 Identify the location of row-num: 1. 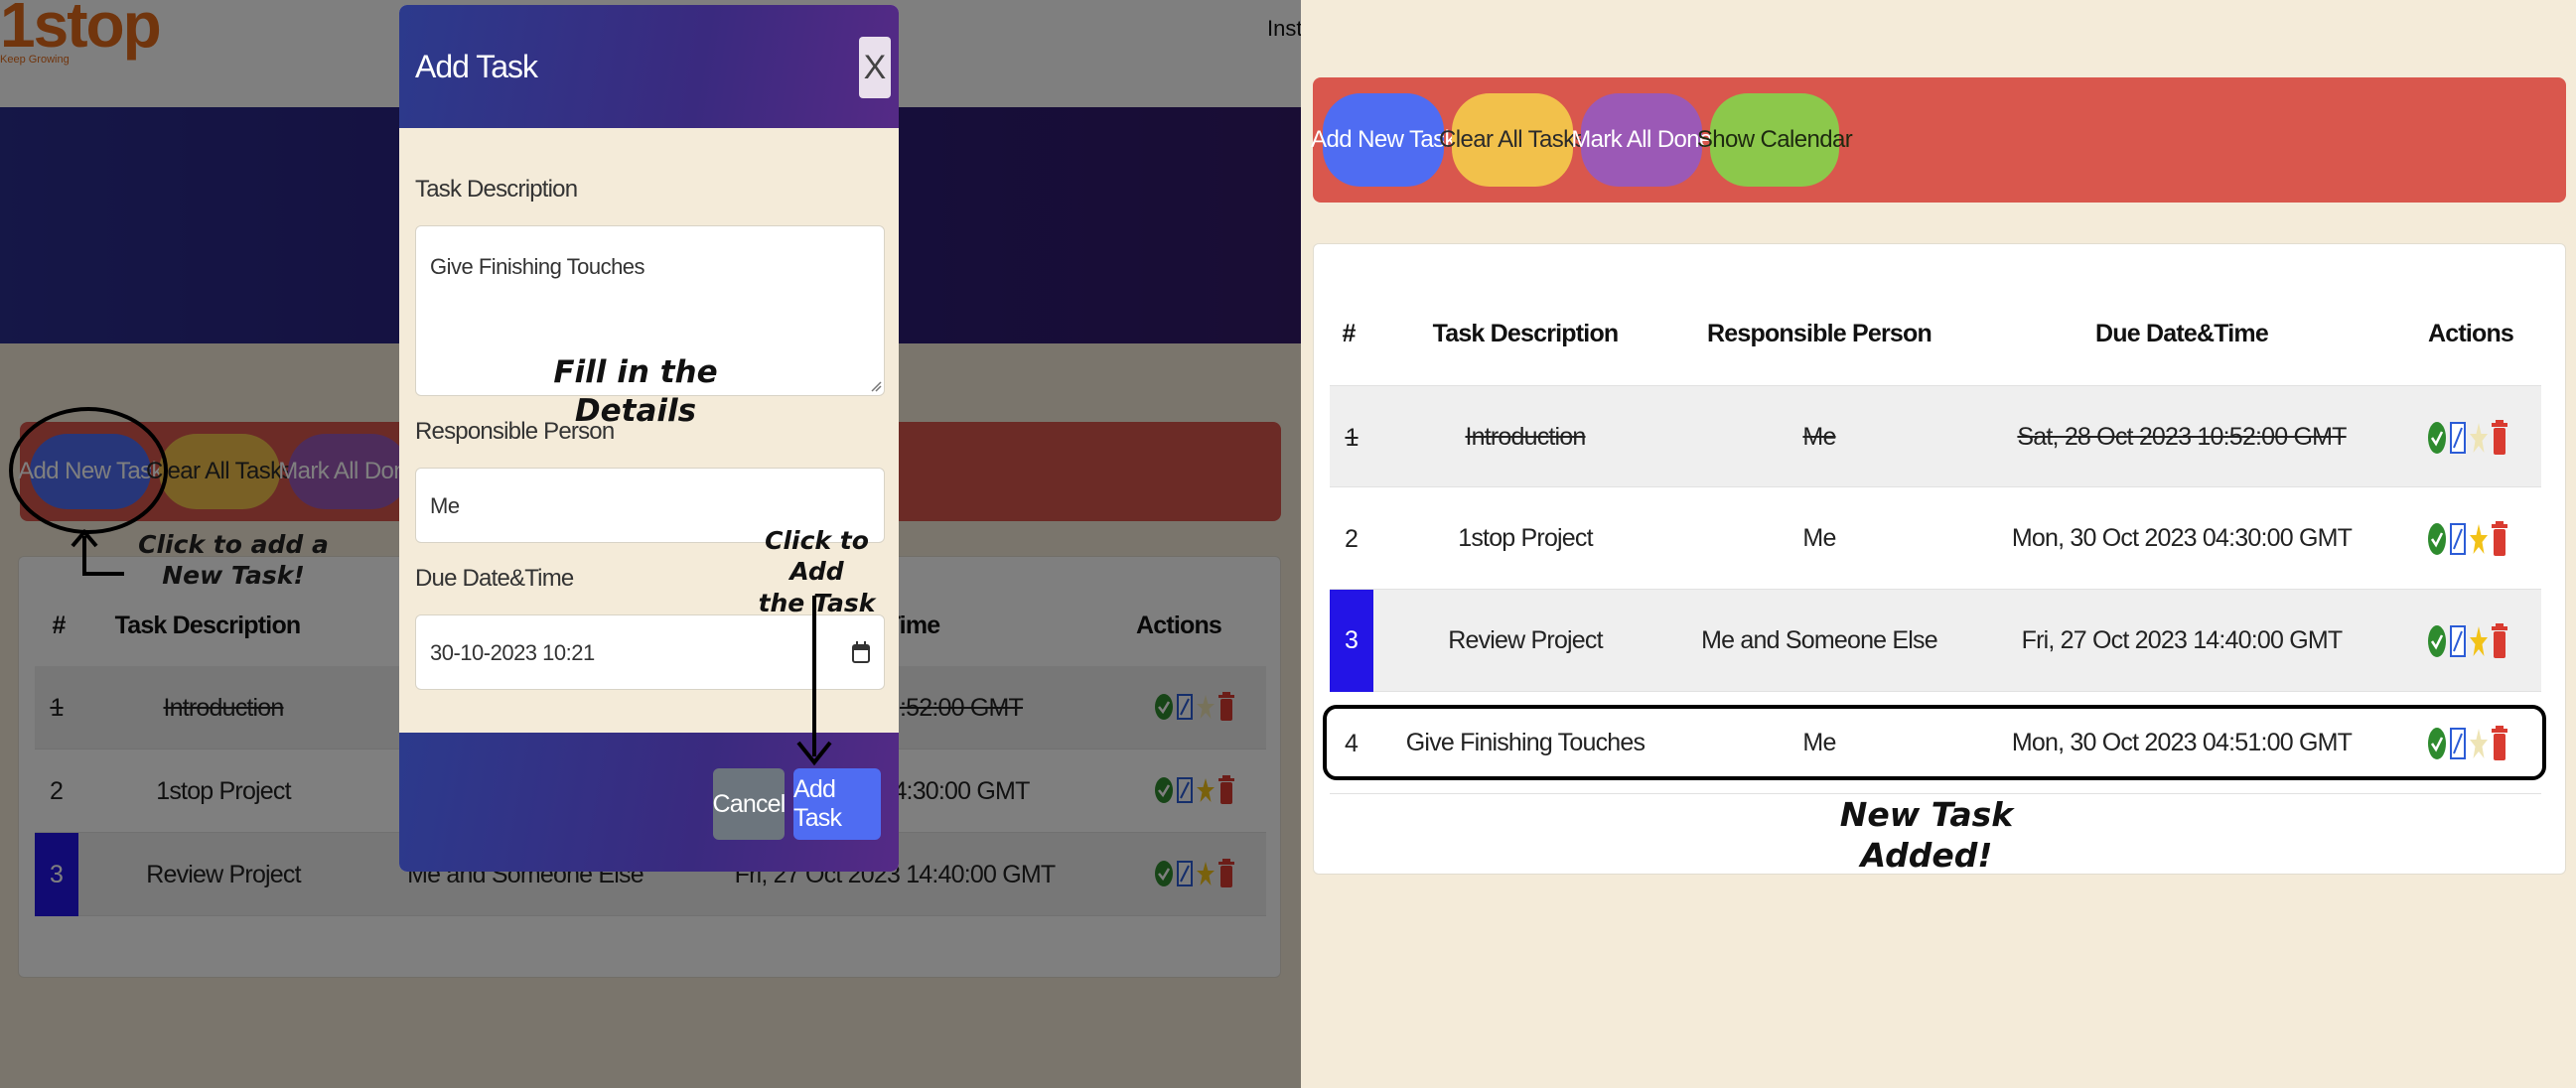
(1352, 437).